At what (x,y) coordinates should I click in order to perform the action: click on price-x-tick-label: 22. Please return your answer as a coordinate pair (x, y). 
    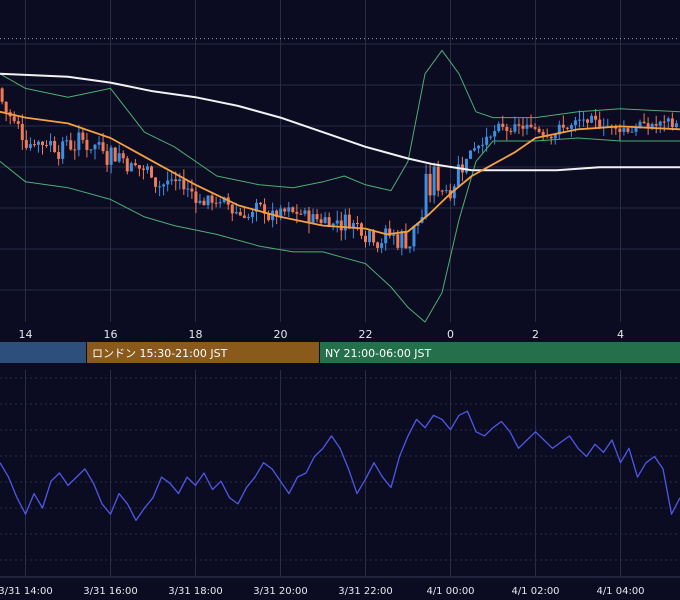
    Looking at the image, I should click on (366, 334).